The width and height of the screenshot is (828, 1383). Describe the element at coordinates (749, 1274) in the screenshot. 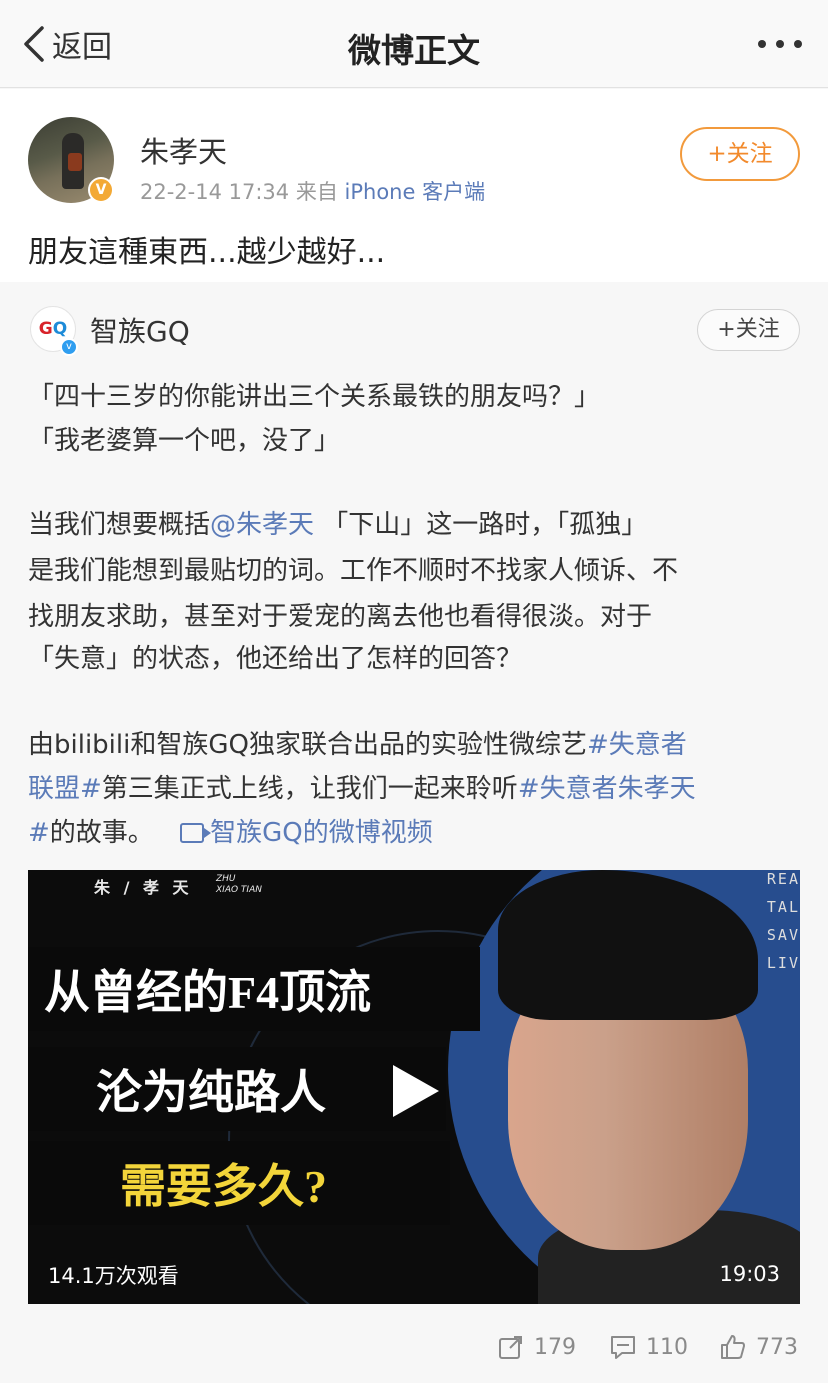

I see `video-duration: 19:03` at that location.